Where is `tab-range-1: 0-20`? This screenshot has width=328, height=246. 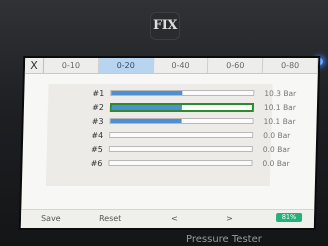
tab-range-1: 0-20 is located at coordinates (126, 65).